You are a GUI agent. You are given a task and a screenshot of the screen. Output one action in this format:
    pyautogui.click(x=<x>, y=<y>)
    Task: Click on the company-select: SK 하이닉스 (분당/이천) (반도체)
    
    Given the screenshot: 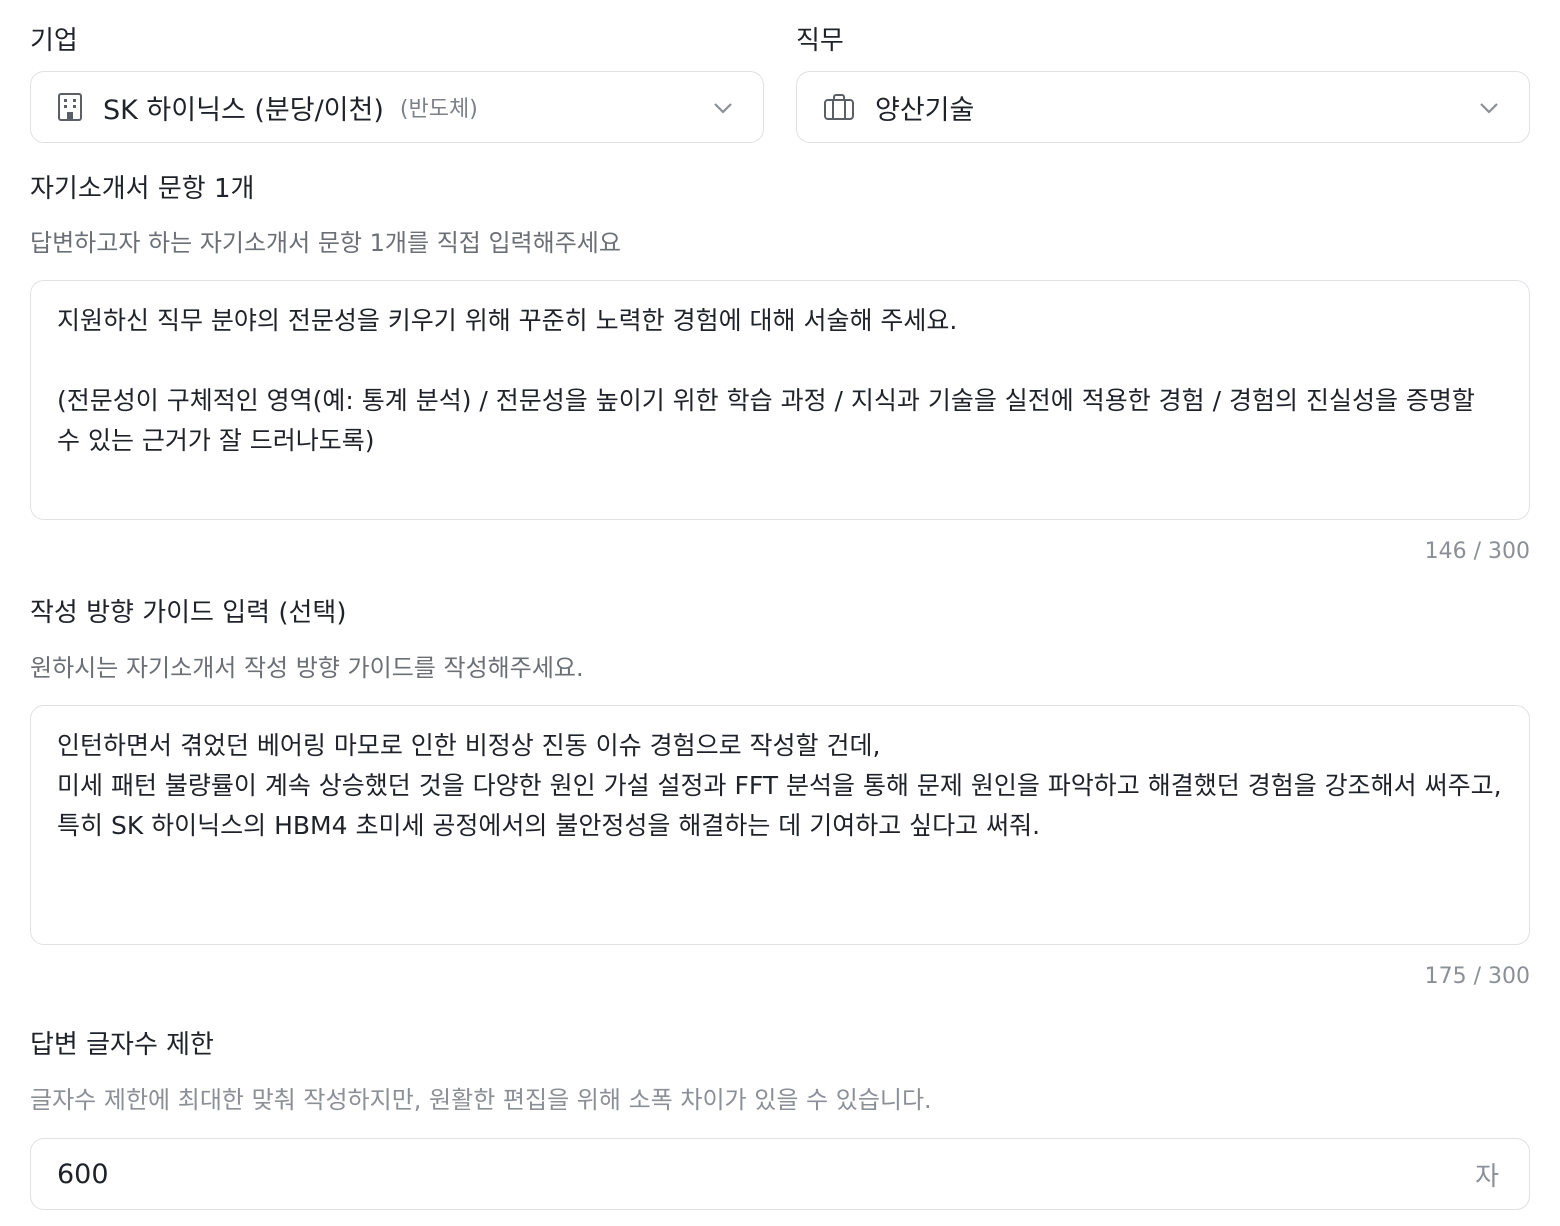 What is the action you would take?
    pyautogui.click(x=397, y=107)
    